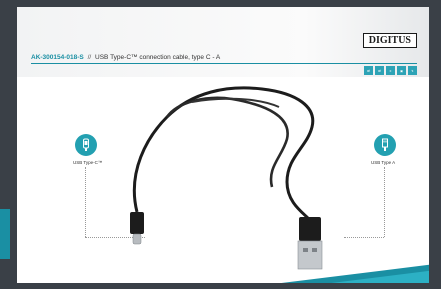 The image size is (441, 289). What do you see at coordinates (436, 144) in the screenshot?
I see `right-border` at bounding box center [436, 144].